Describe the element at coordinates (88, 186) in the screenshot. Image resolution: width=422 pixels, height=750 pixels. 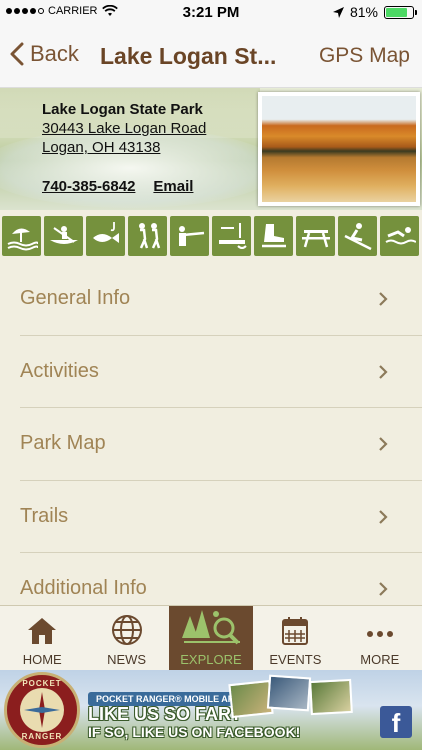
I see `phone-link: 740-385-6842` at that location.